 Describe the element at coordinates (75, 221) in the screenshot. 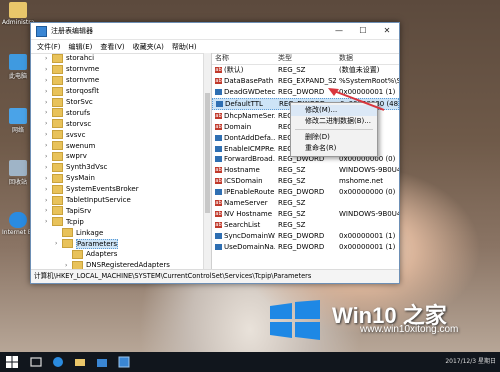

I see `tree-node-label: Tcpip` at that location.